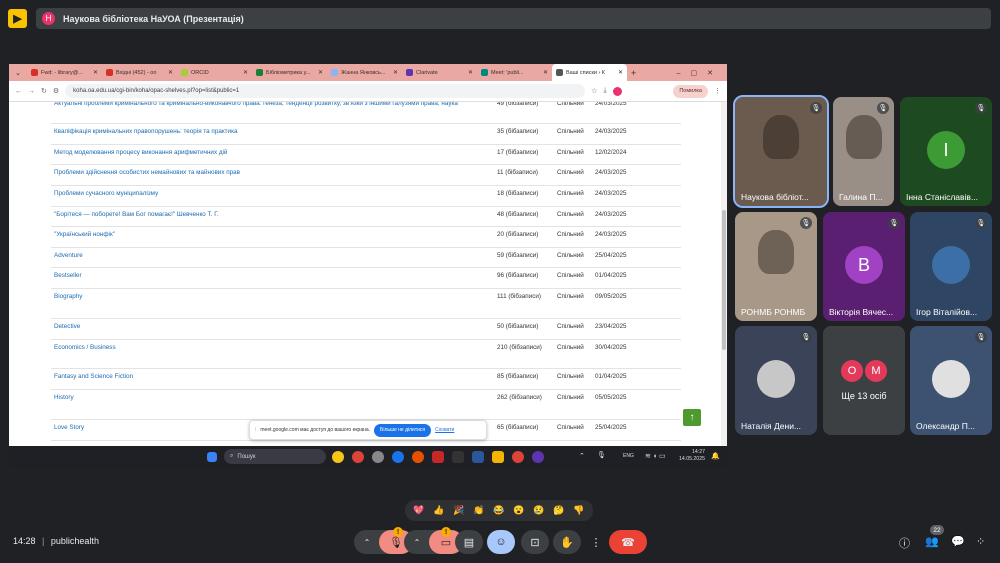  What do you see at coordinates (690, 91) in the screenshot?
I see `error-pill: Помилка` at bounding box center [690, 91].